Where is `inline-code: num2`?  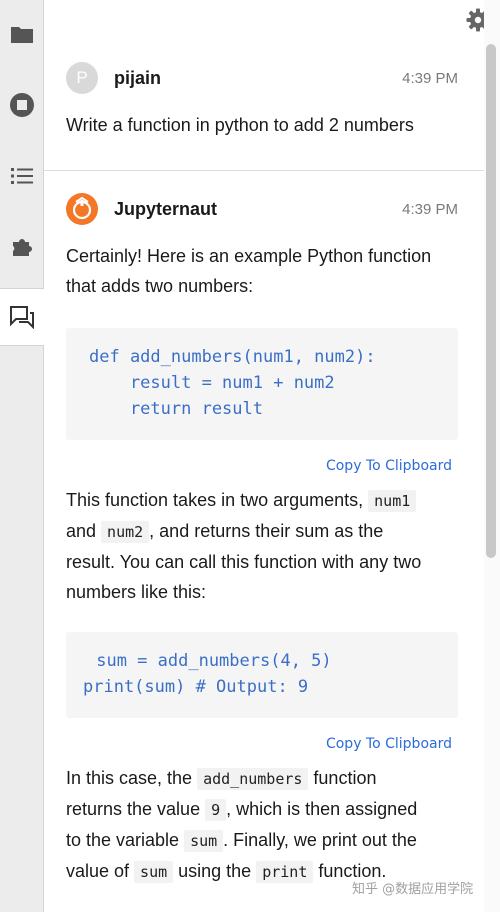
inline-code: num2 is located at coordinates (125, 532).